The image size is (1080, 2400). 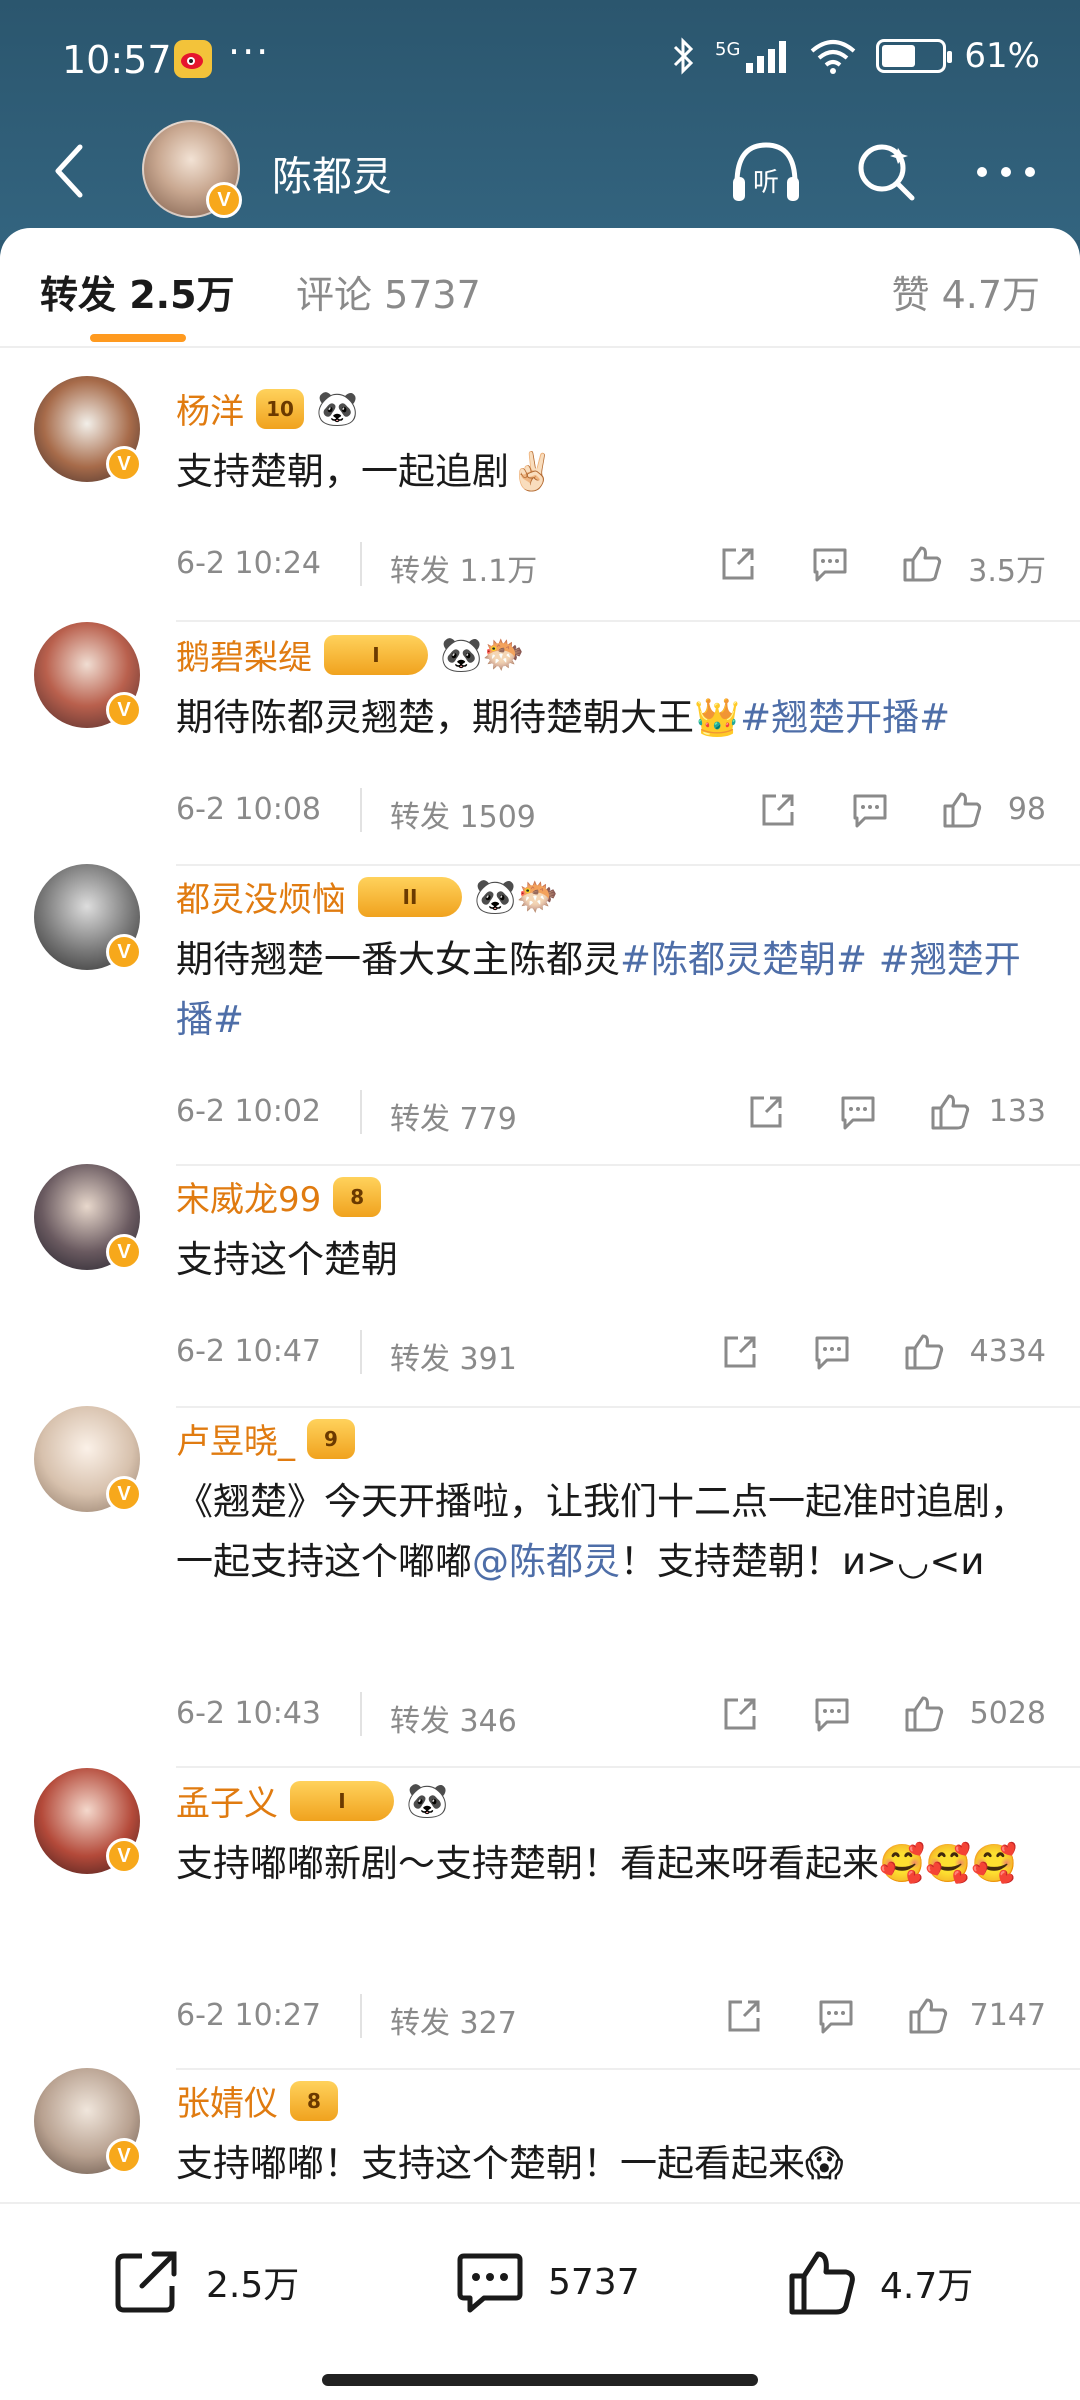 What do you see at coordinates (350, 654) in the screenshot?
I see `username: 鹅碧梨缇 I 🐼🐡` at bounding box center [350, 654].